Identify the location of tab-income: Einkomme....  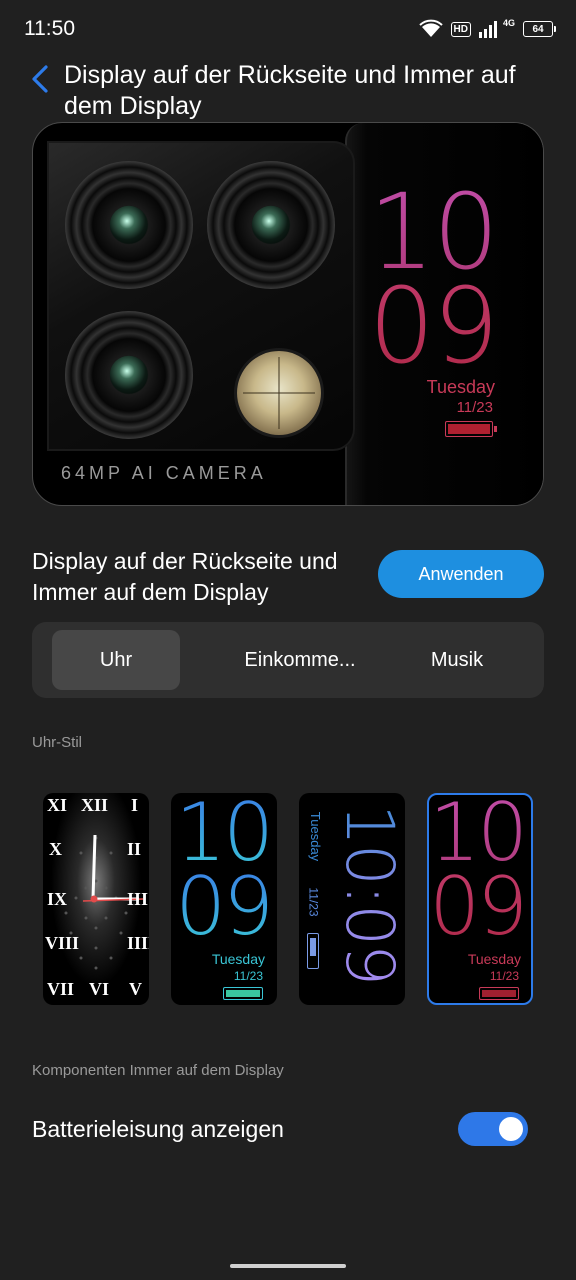
(300, 660).